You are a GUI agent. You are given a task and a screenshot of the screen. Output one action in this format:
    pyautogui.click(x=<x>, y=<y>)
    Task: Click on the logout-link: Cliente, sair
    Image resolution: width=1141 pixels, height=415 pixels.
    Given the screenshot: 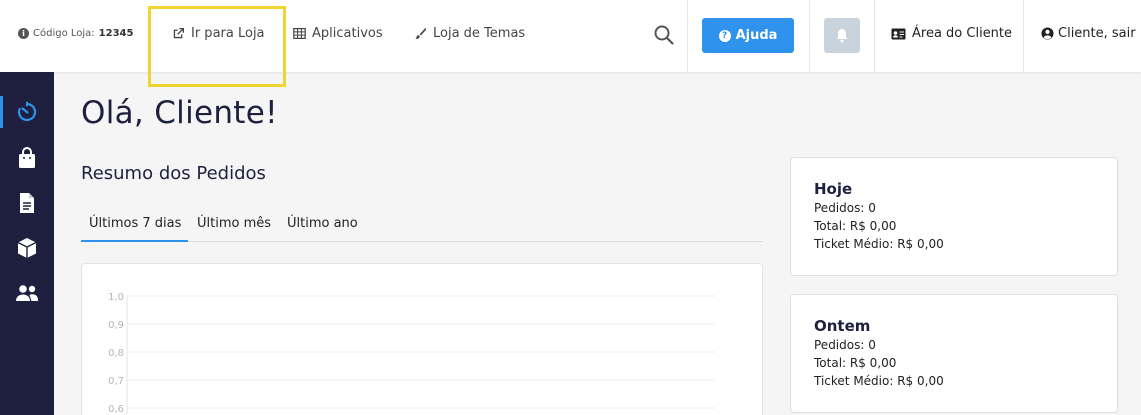 What is the action you would take?
    pyautogui.click(x=1088, y=33)
    